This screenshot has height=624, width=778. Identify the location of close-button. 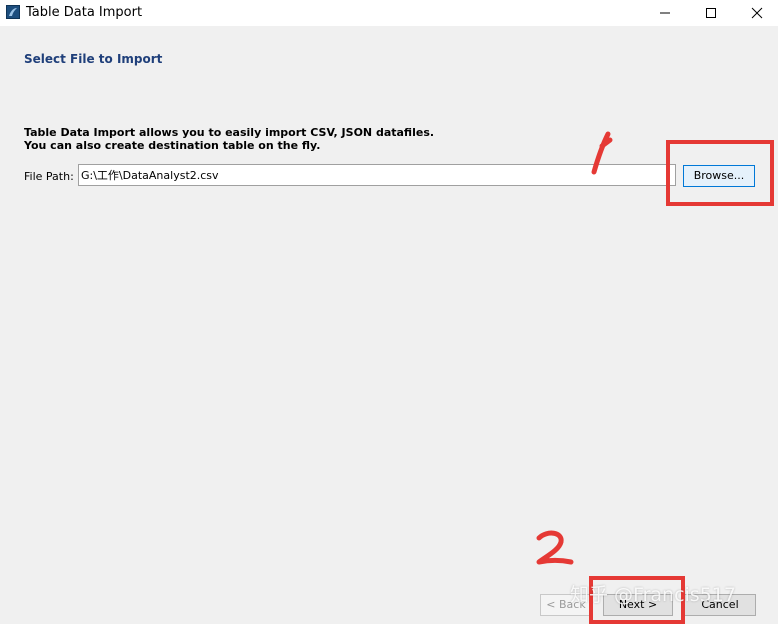
(756, 13).